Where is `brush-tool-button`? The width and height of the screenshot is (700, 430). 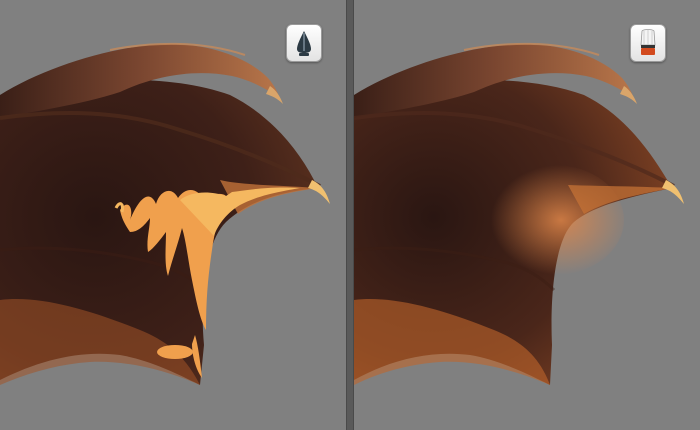
brush-tool-button is located at coordinates (648, 43).